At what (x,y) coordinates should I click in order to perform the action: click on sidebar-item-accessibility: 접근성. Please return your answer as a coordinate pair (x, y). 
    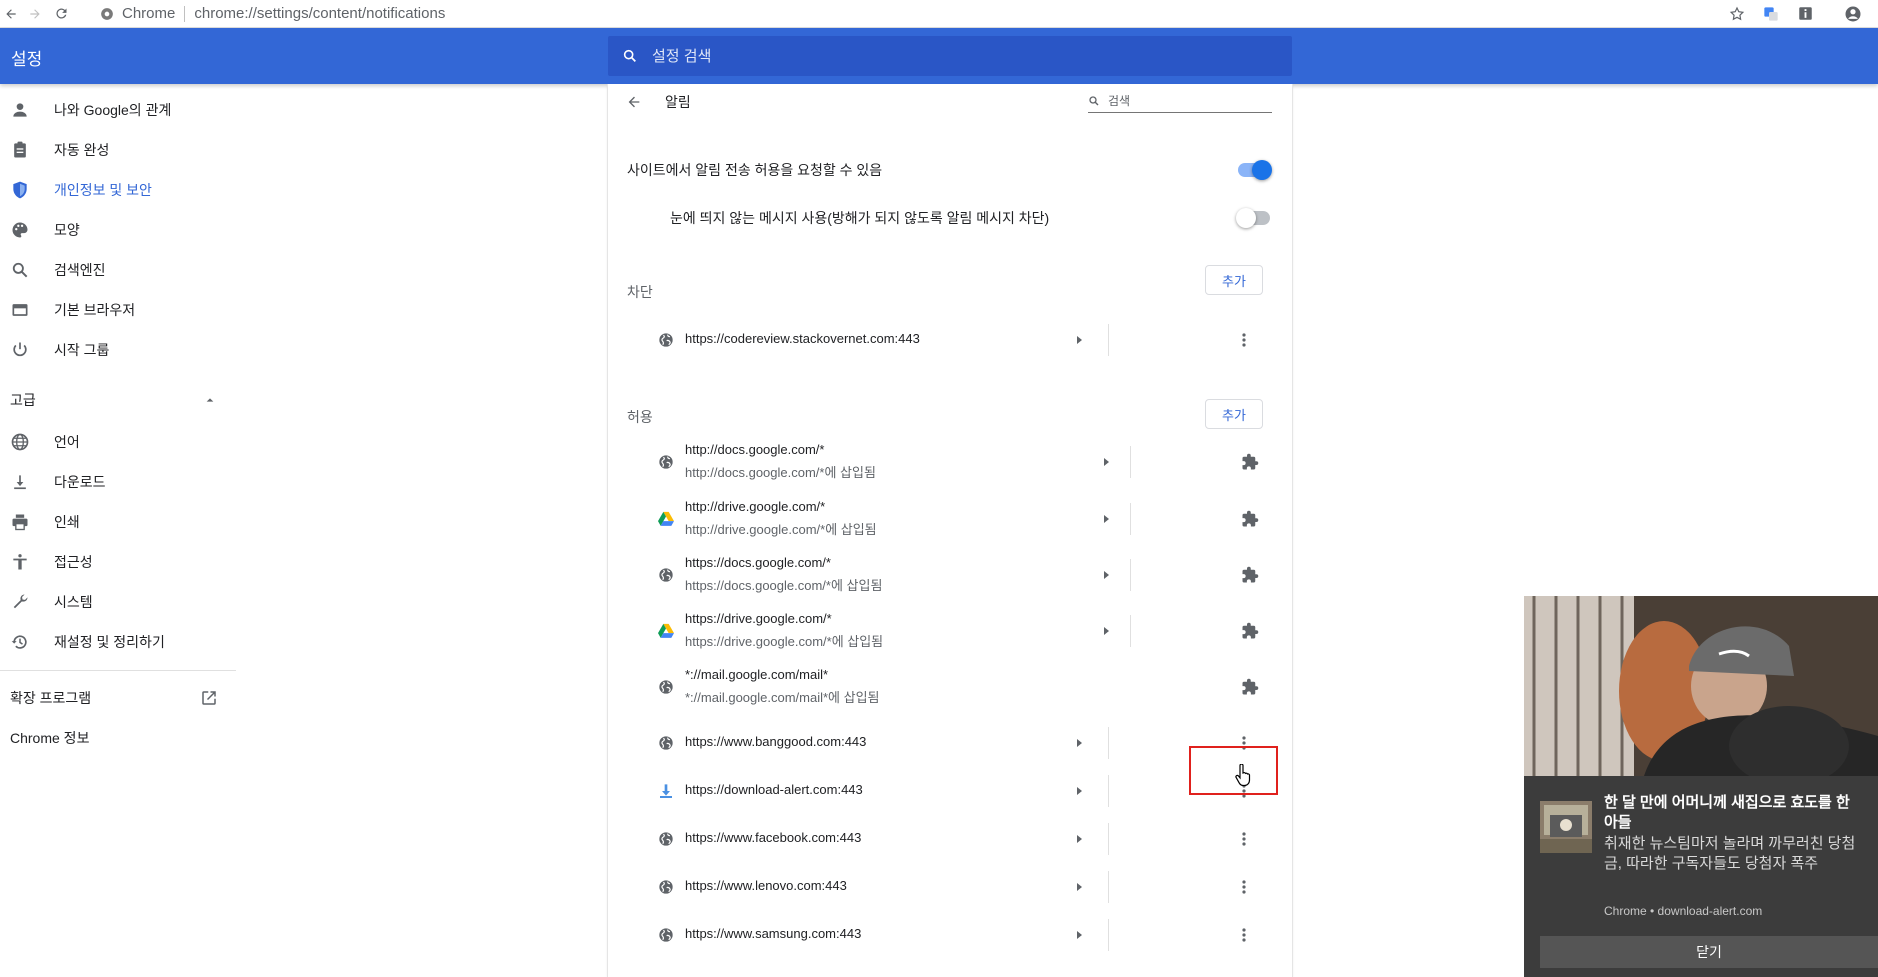
    Looking at the image, I should click on (120, 562).